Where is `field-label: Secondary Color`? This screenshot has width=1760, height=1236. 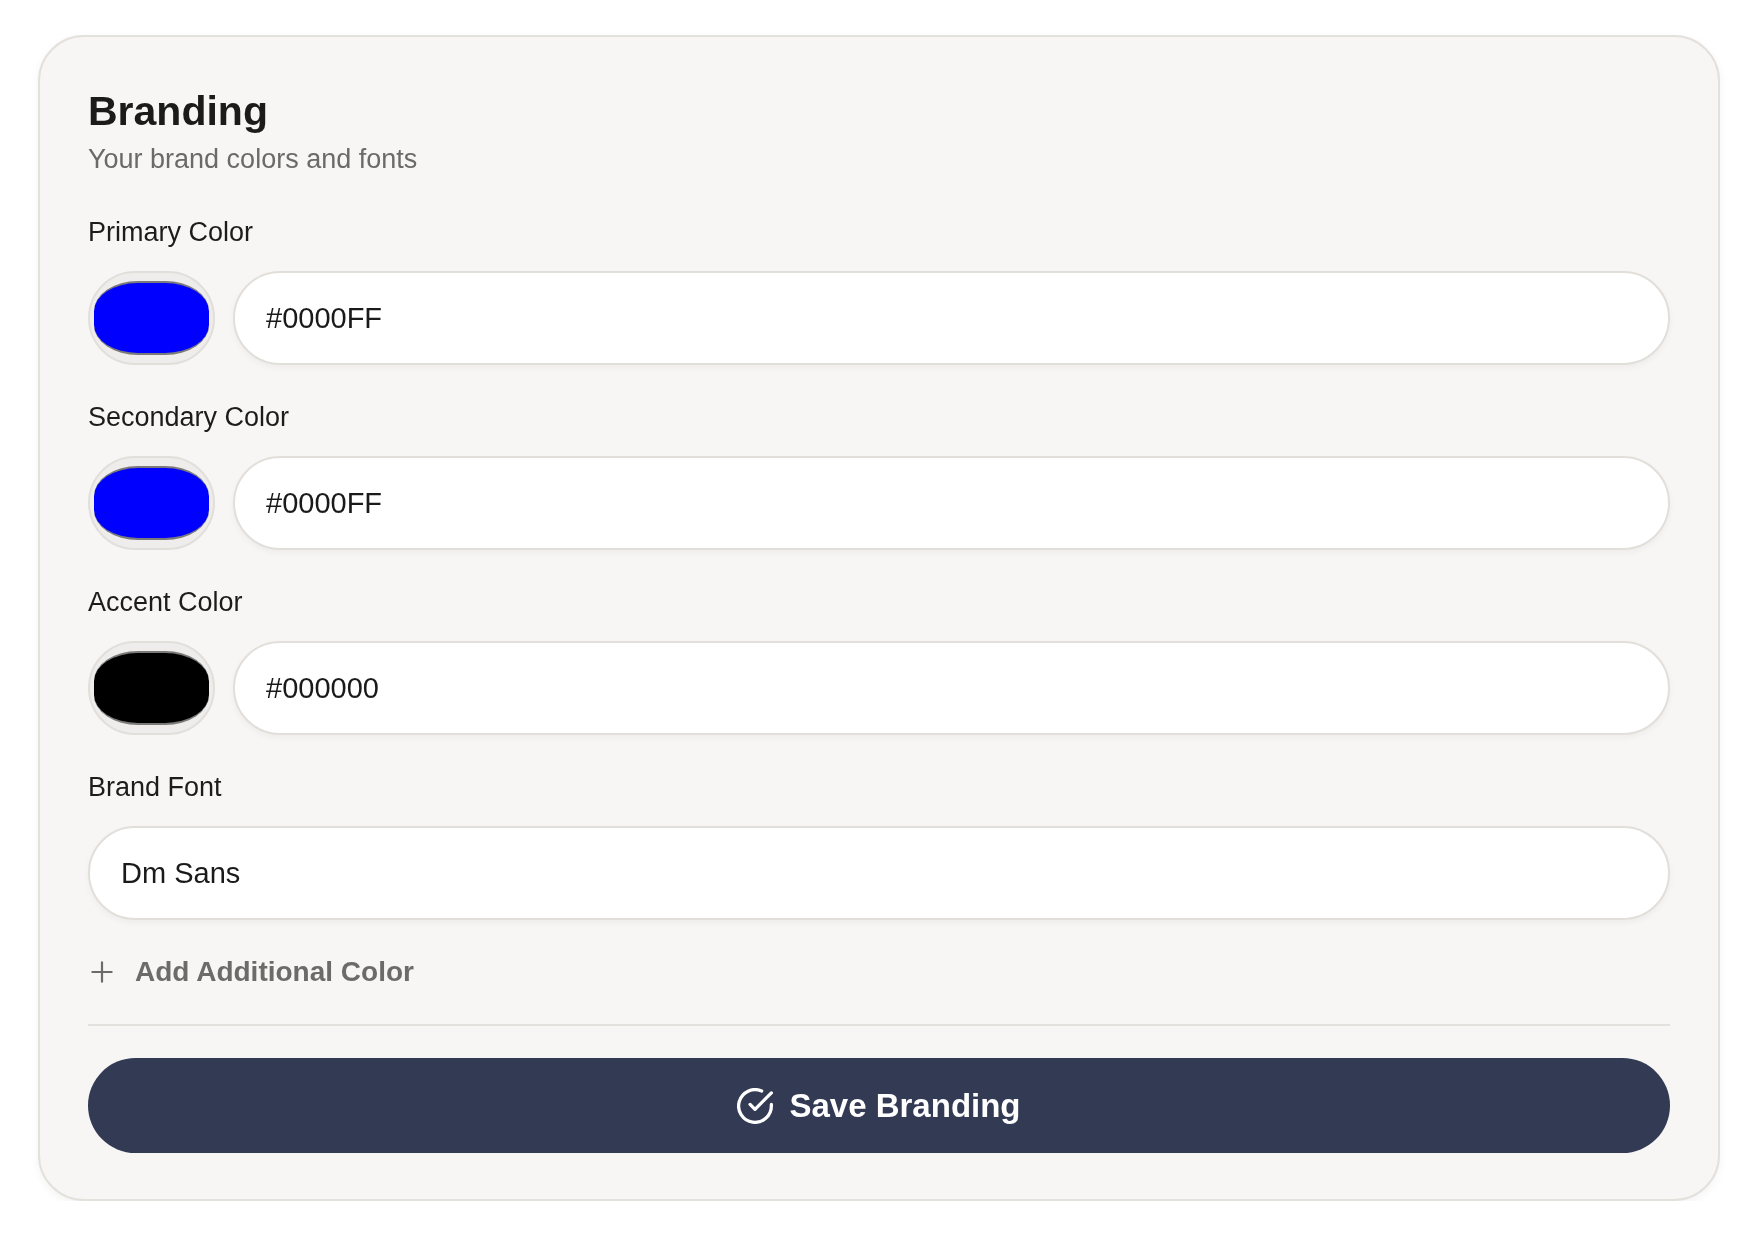 field-label: Secondary Color is located at coordinates (189, 417).